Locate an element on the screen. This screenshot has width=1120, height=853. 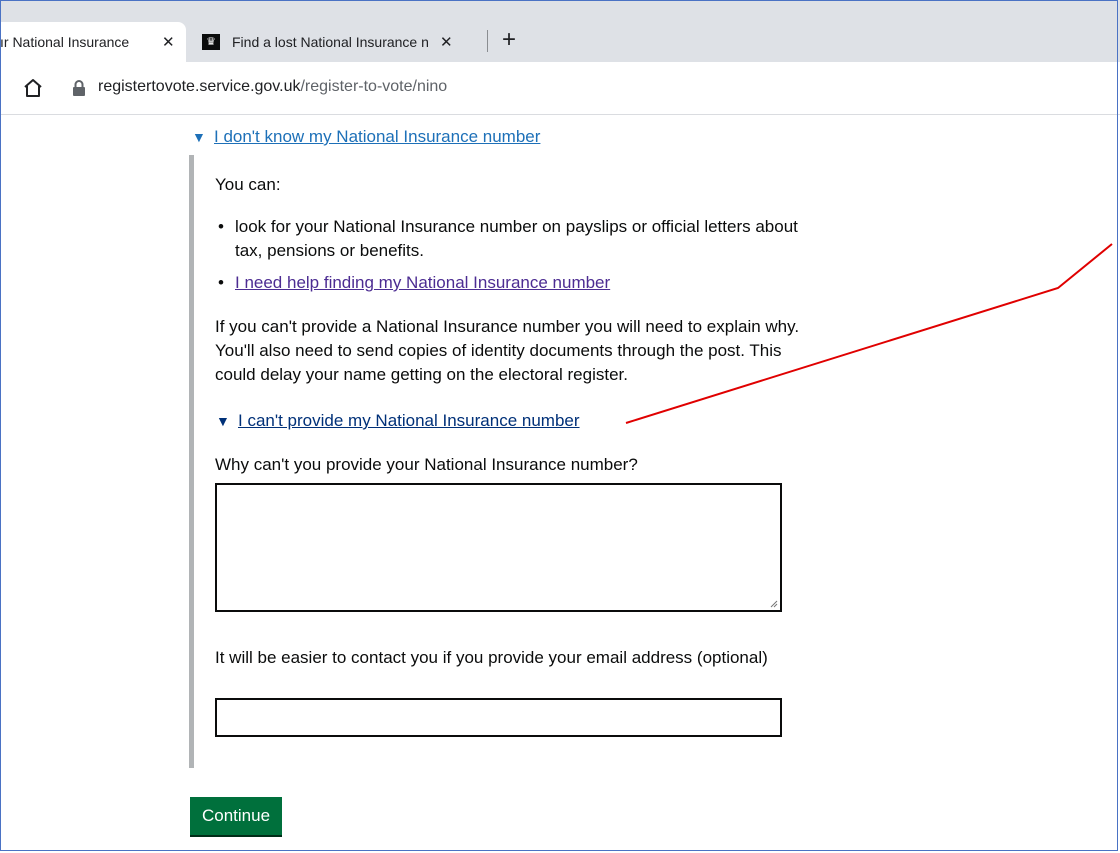
tab-register-to-vote: ır National Insurance ✕ is located at coordinates (93, 42).